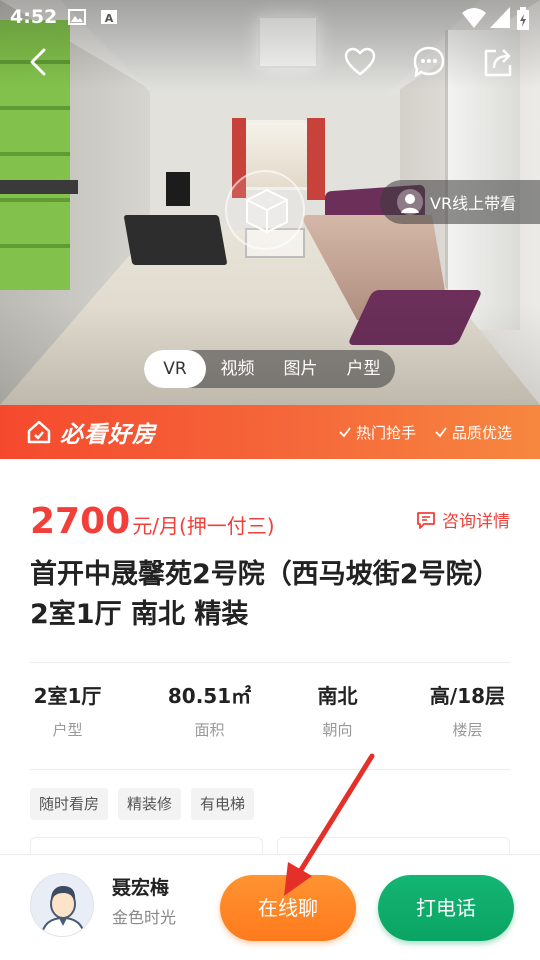 This screenshot has height=960, width=540. Describe the element at coordinates (476, 522) in the screenshot. I see `consult-label: 咨询详情` at that location.